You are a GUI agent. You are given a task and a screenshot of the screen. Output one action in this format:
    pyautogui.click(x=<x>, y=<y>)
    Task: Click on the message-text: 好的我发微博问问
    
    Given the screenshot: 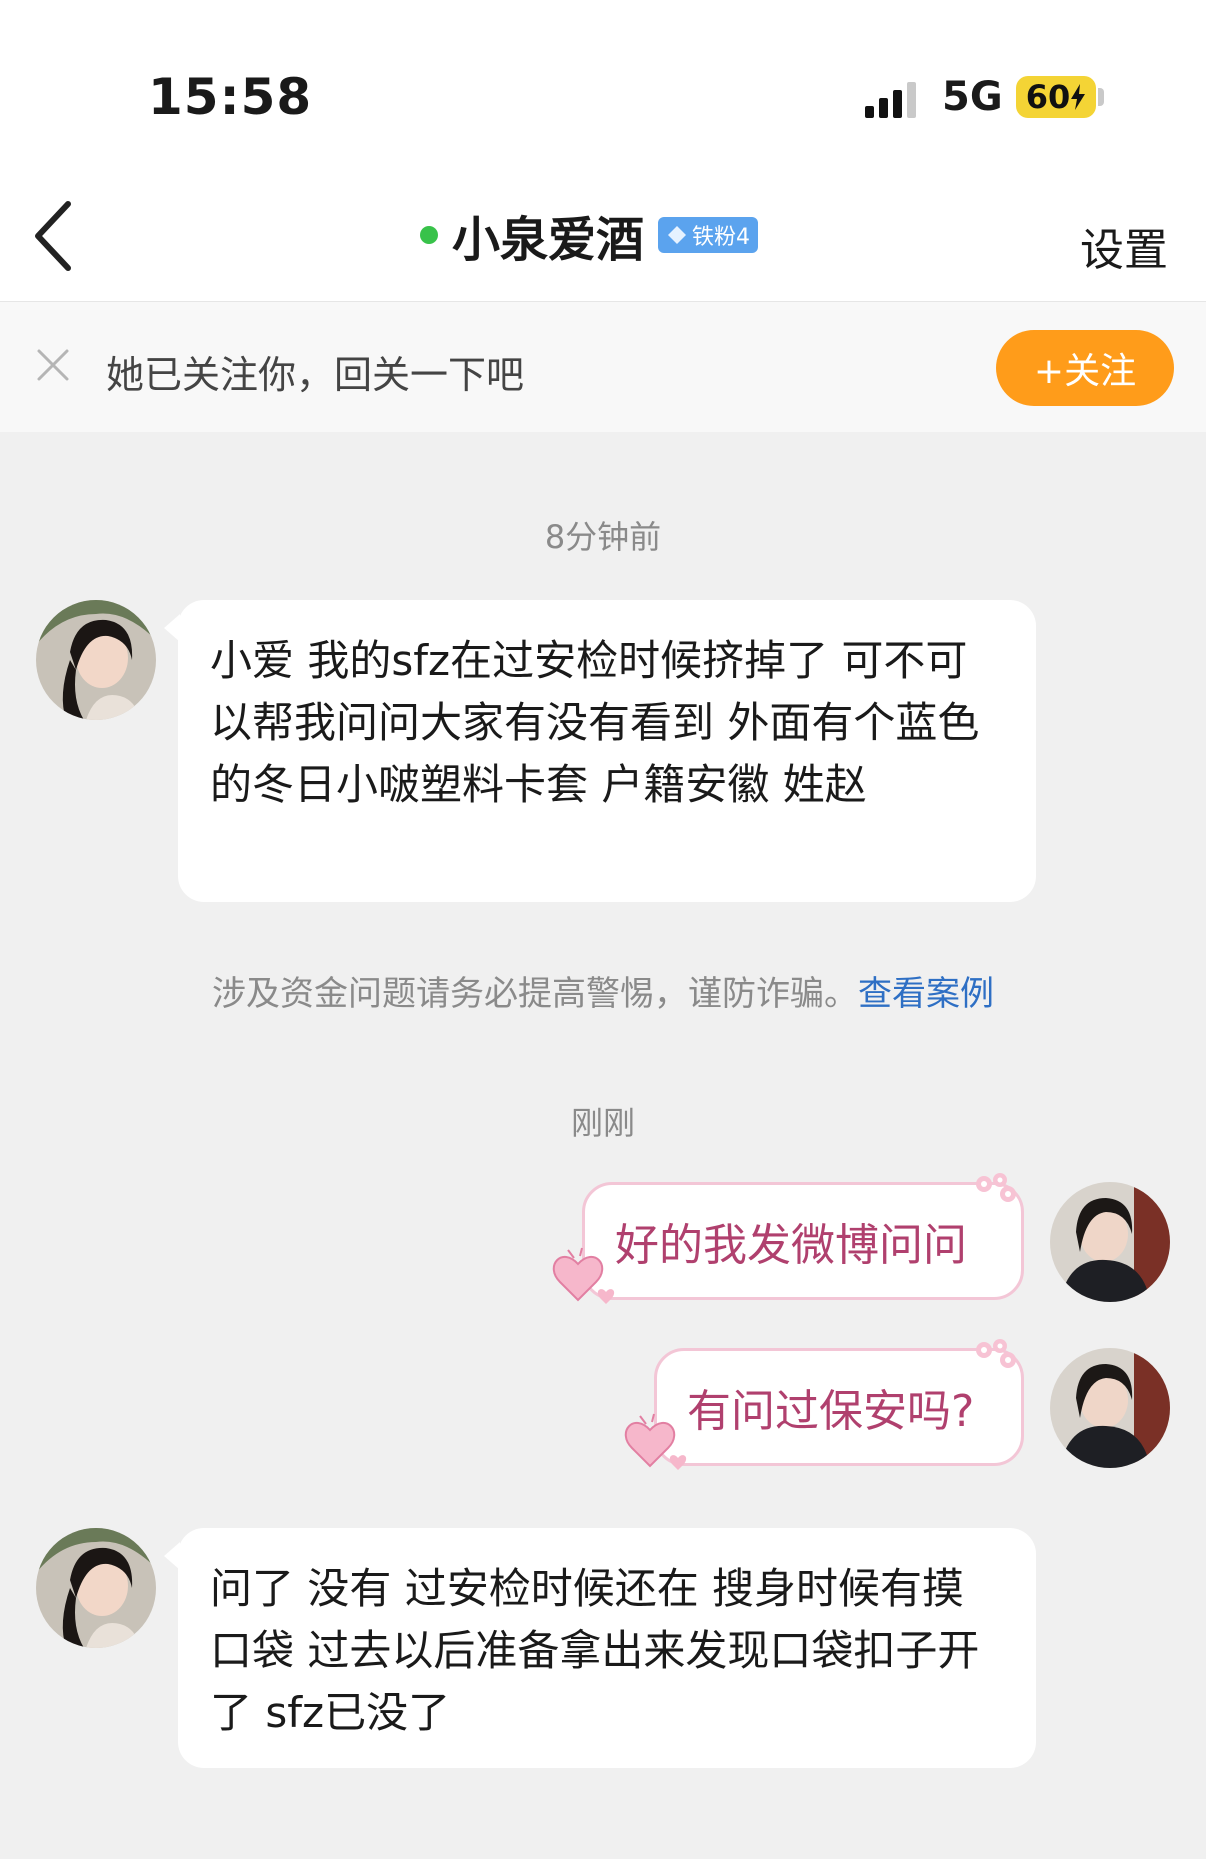 What is the action you would take?
    pyautogui.click(x=791, y=1245)
    